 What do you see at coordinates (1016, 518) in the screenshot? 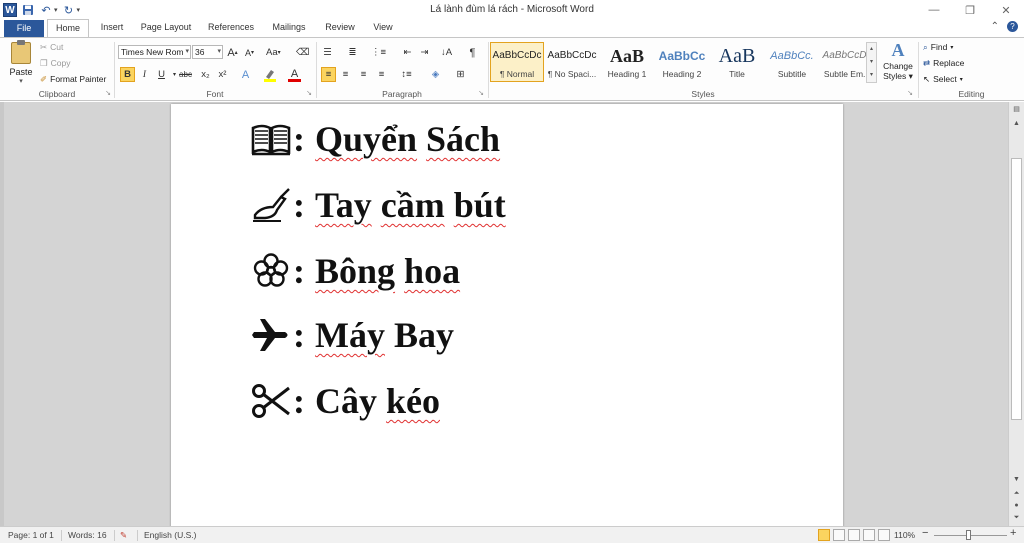
I see `next-page-icon: ⏷` at bounding box center [1016, 518].